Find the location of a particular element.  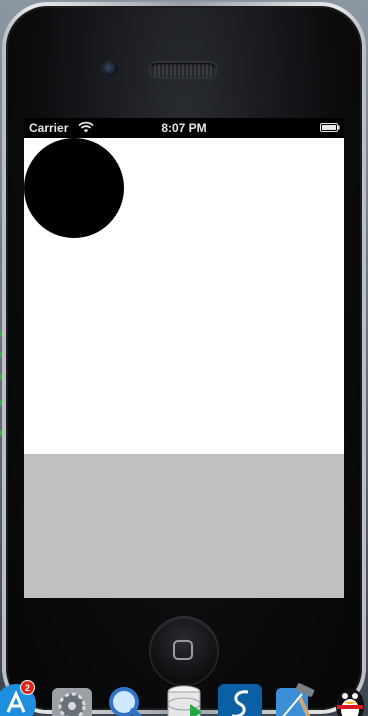

app-store-icon: 2 is located at coordinates (19, 698).